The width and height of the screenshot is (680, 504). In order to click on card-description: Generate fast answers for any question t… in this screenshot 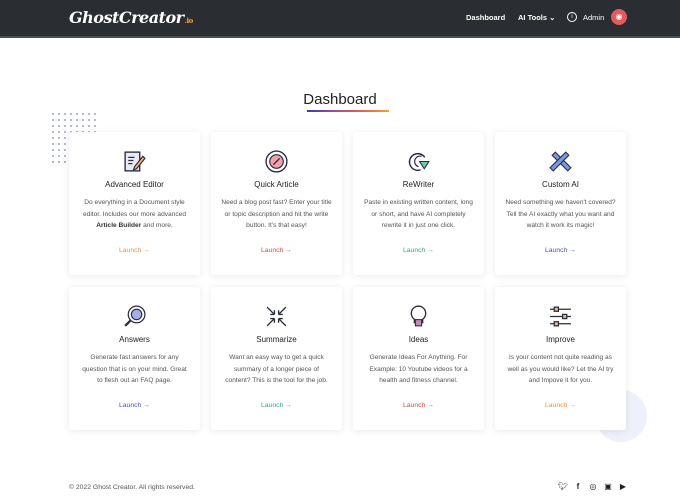, I will do `click(134, 369)`.